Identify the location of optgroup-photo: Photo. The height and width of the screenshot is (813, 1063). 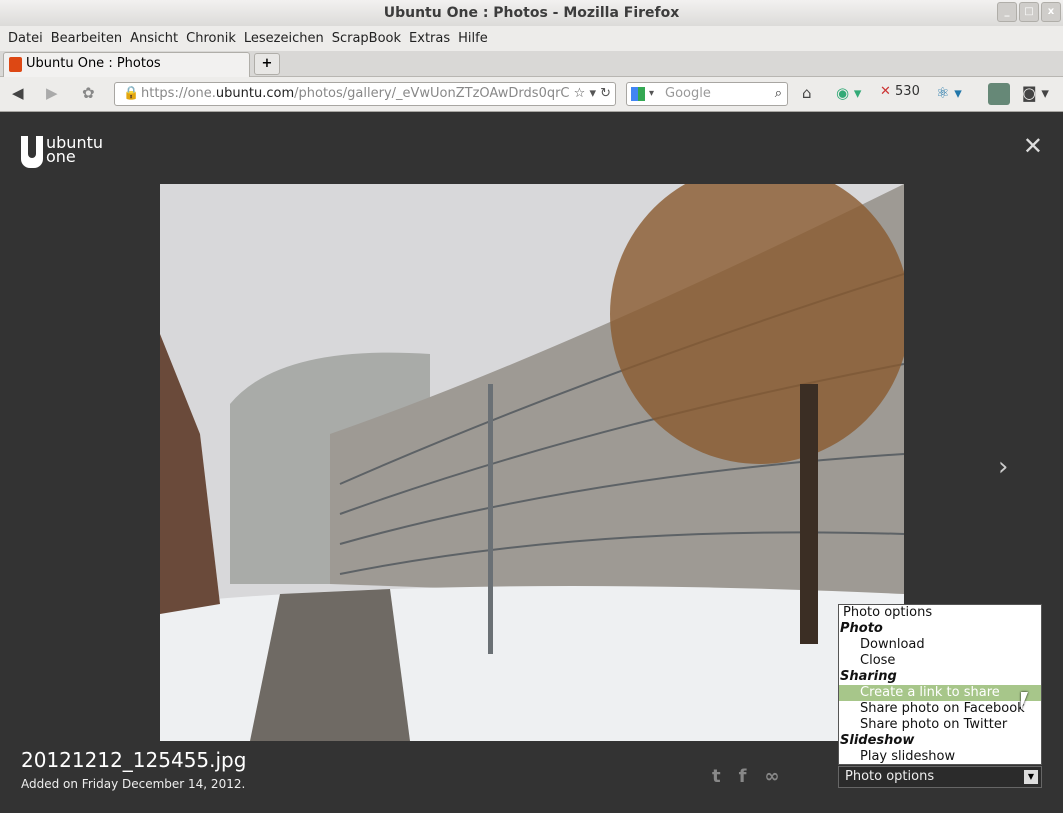
(861, 628).